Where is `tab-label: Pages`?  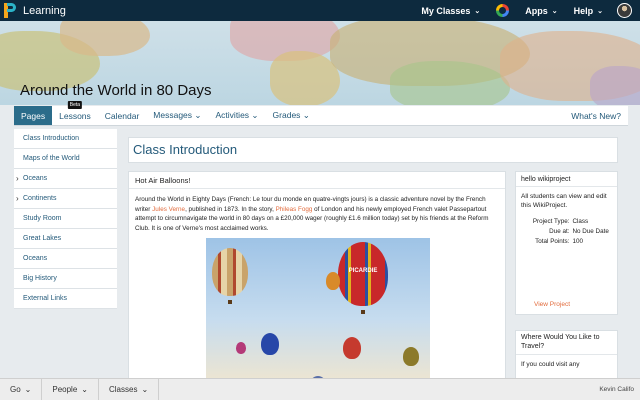 tab-label: Pages is located at coordinates (33, 115).